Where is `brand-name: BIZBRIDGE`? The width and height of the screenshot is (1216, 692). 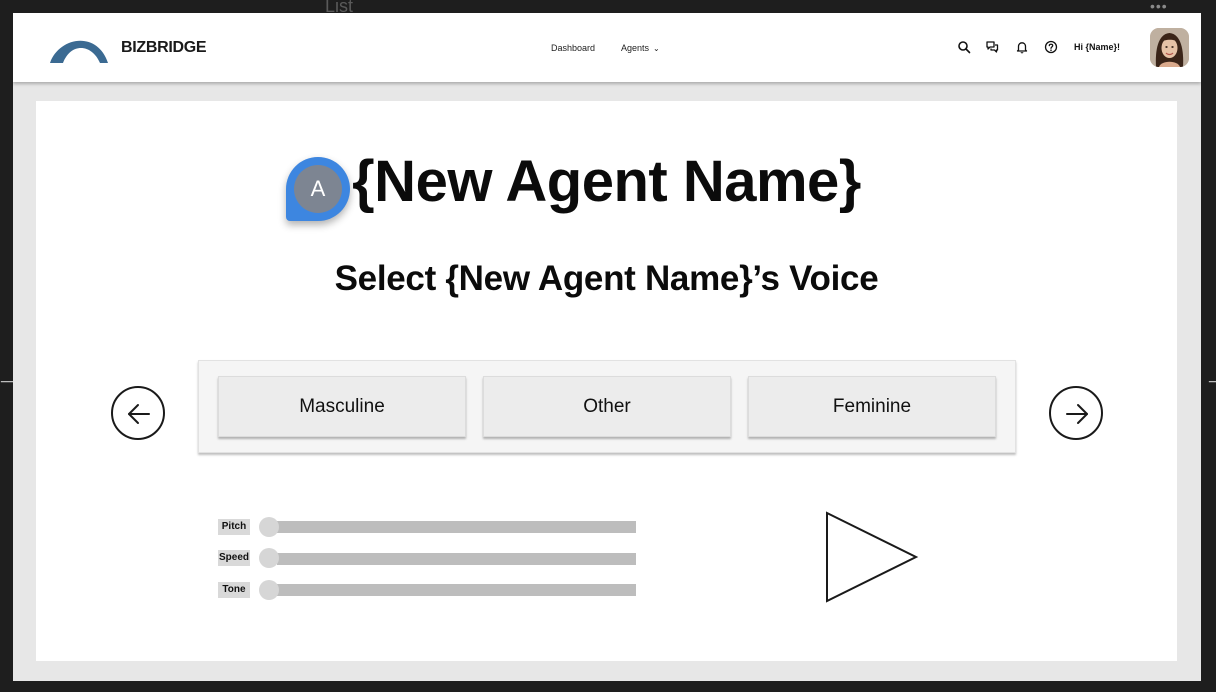 brand-name: BIZBRIDGE is located at coordinates (164, 47).